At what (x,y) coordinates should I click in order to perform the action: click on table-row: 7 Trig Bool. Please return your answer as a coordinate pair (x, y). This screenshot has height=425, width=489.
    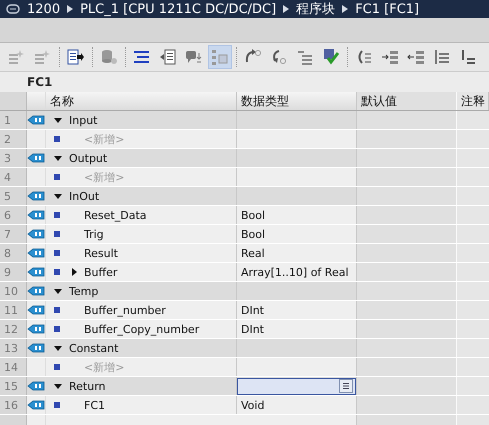
    Looking at the image, I should click on (244, 234).